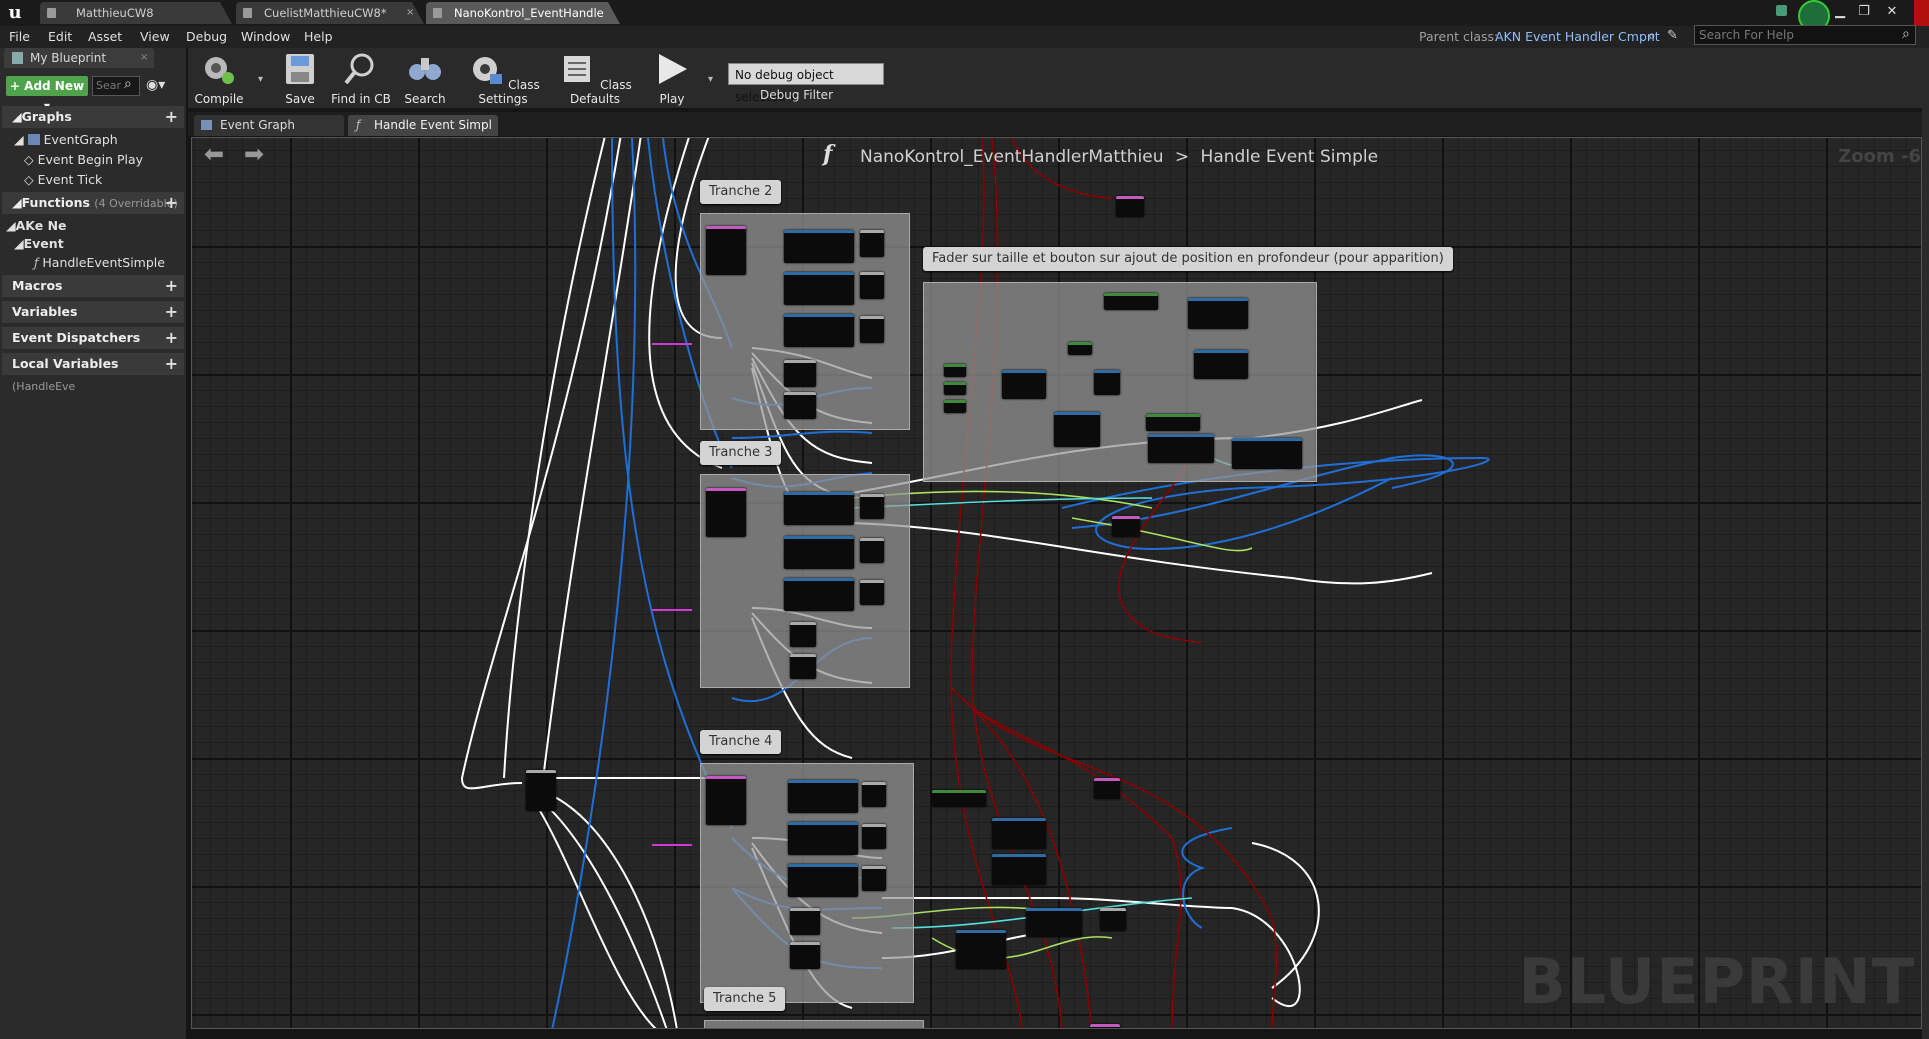 Image resolution: width=1929 pixels, height=1039 pixels. Describe the element at coordinates (66, 139) in the screenshot. I see `tree-item-eventgraph: ◢ EventGraph` at that location.